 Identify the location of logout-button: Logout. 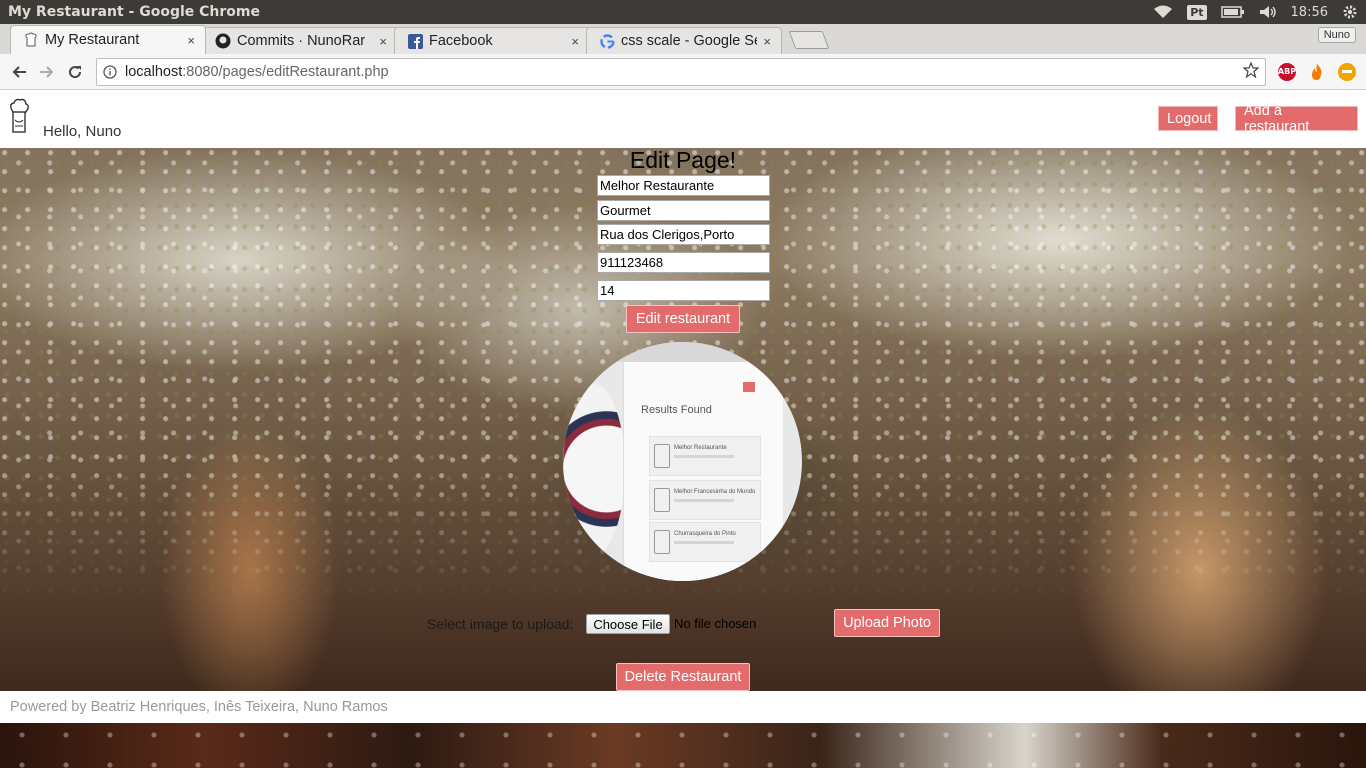
(1188, 118).